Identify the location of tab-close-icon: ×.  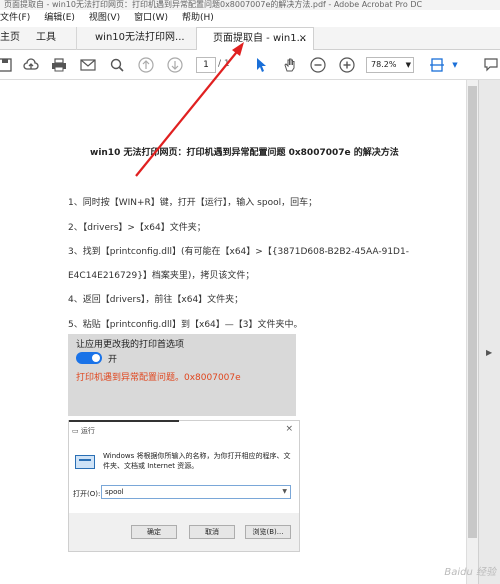
(303, 39).